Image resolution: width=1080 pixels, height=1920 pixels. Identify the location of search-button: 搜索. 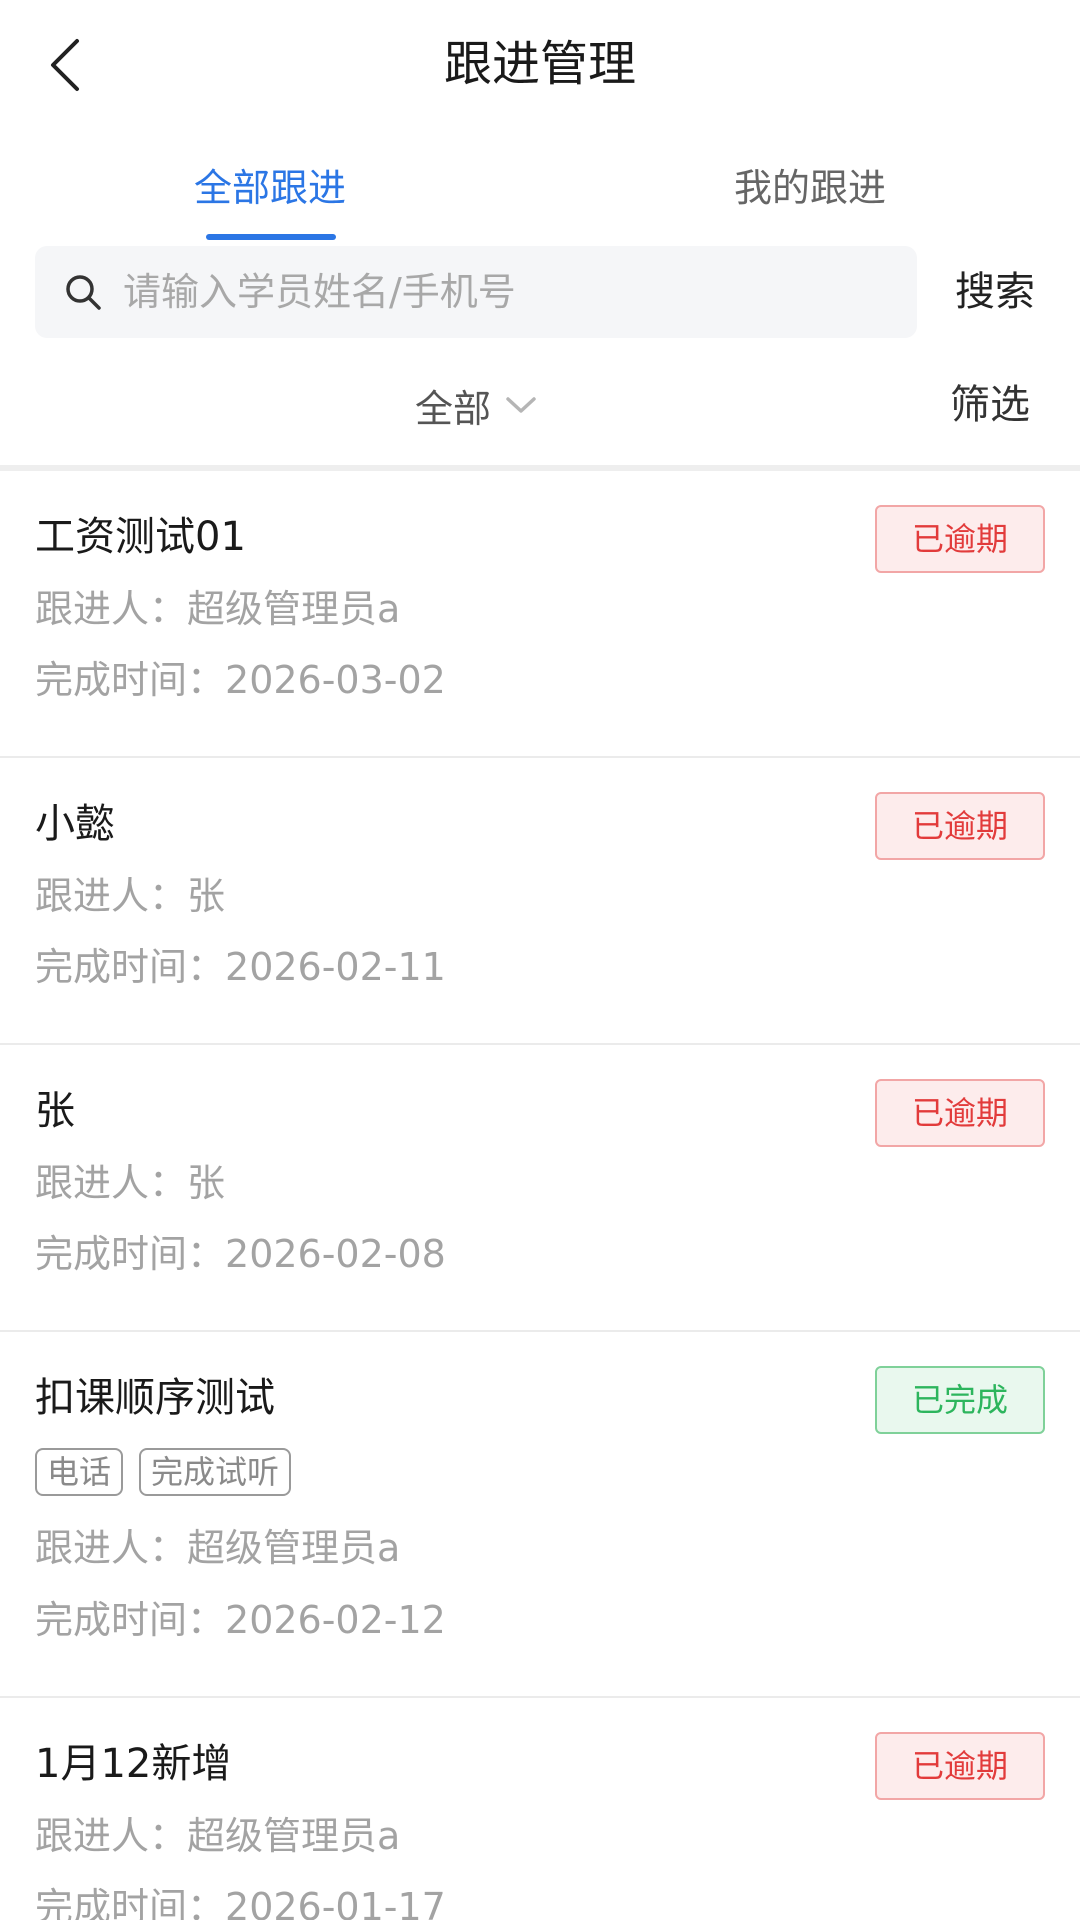
(995, 292).